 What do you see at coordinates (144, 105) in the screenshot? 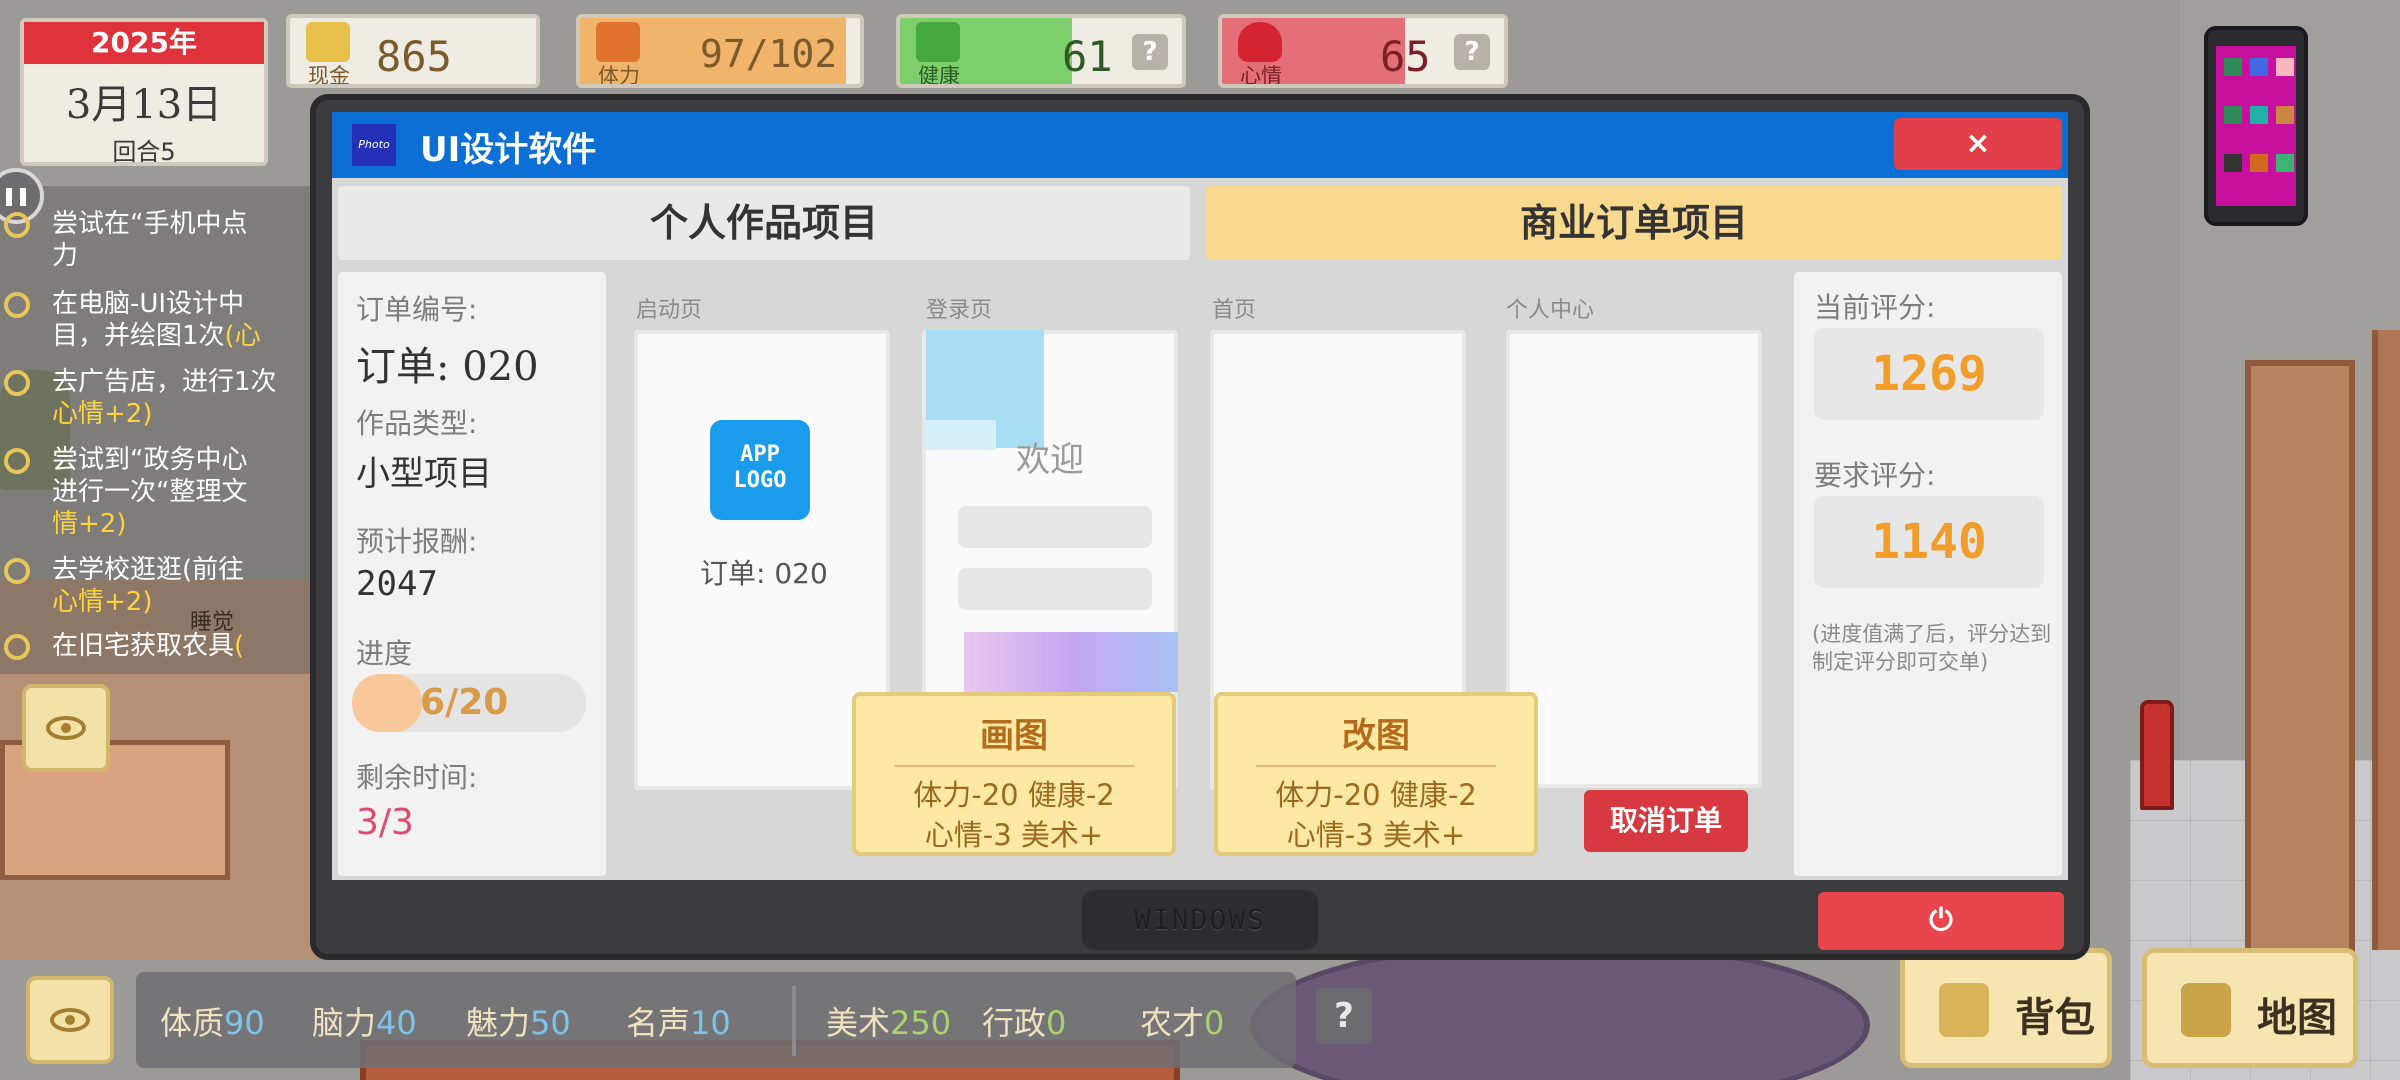
I see `date-label: 3月13日` at bounding box center [144, 105].